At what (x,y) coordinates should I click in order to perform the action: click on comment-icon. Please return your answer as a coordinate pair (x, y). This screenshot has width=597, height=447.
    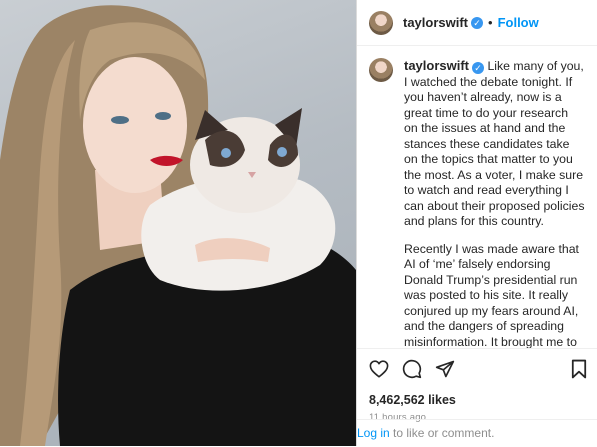
    Looking at the image, I should click on (412, 369).